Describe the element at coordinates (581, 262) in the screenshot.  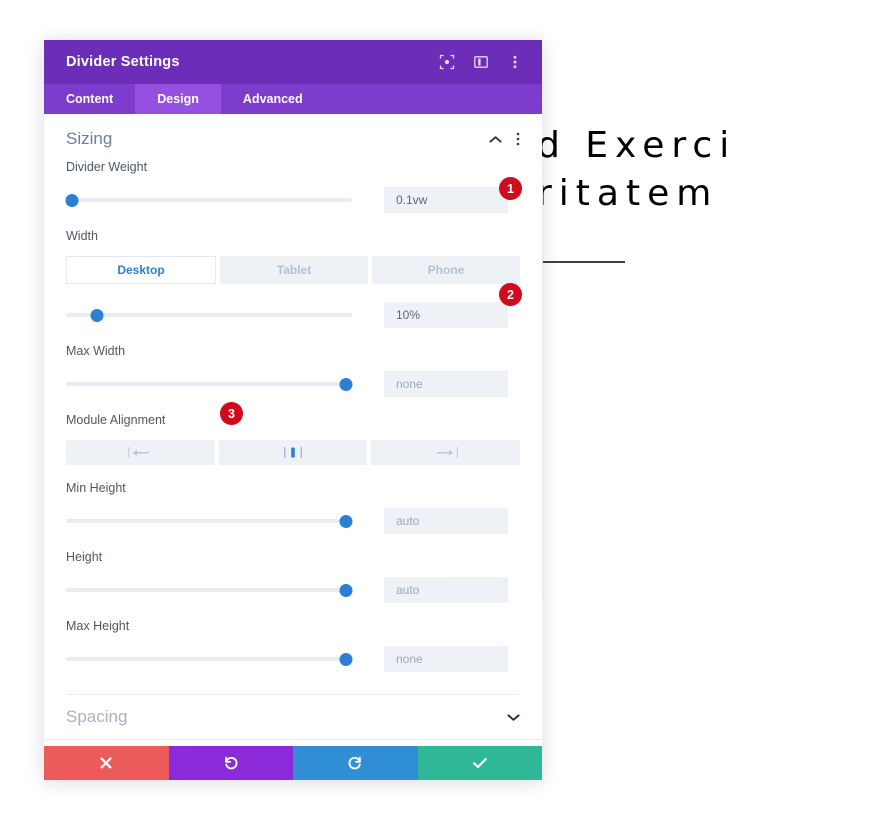
I see `background-divider-line` at that location.